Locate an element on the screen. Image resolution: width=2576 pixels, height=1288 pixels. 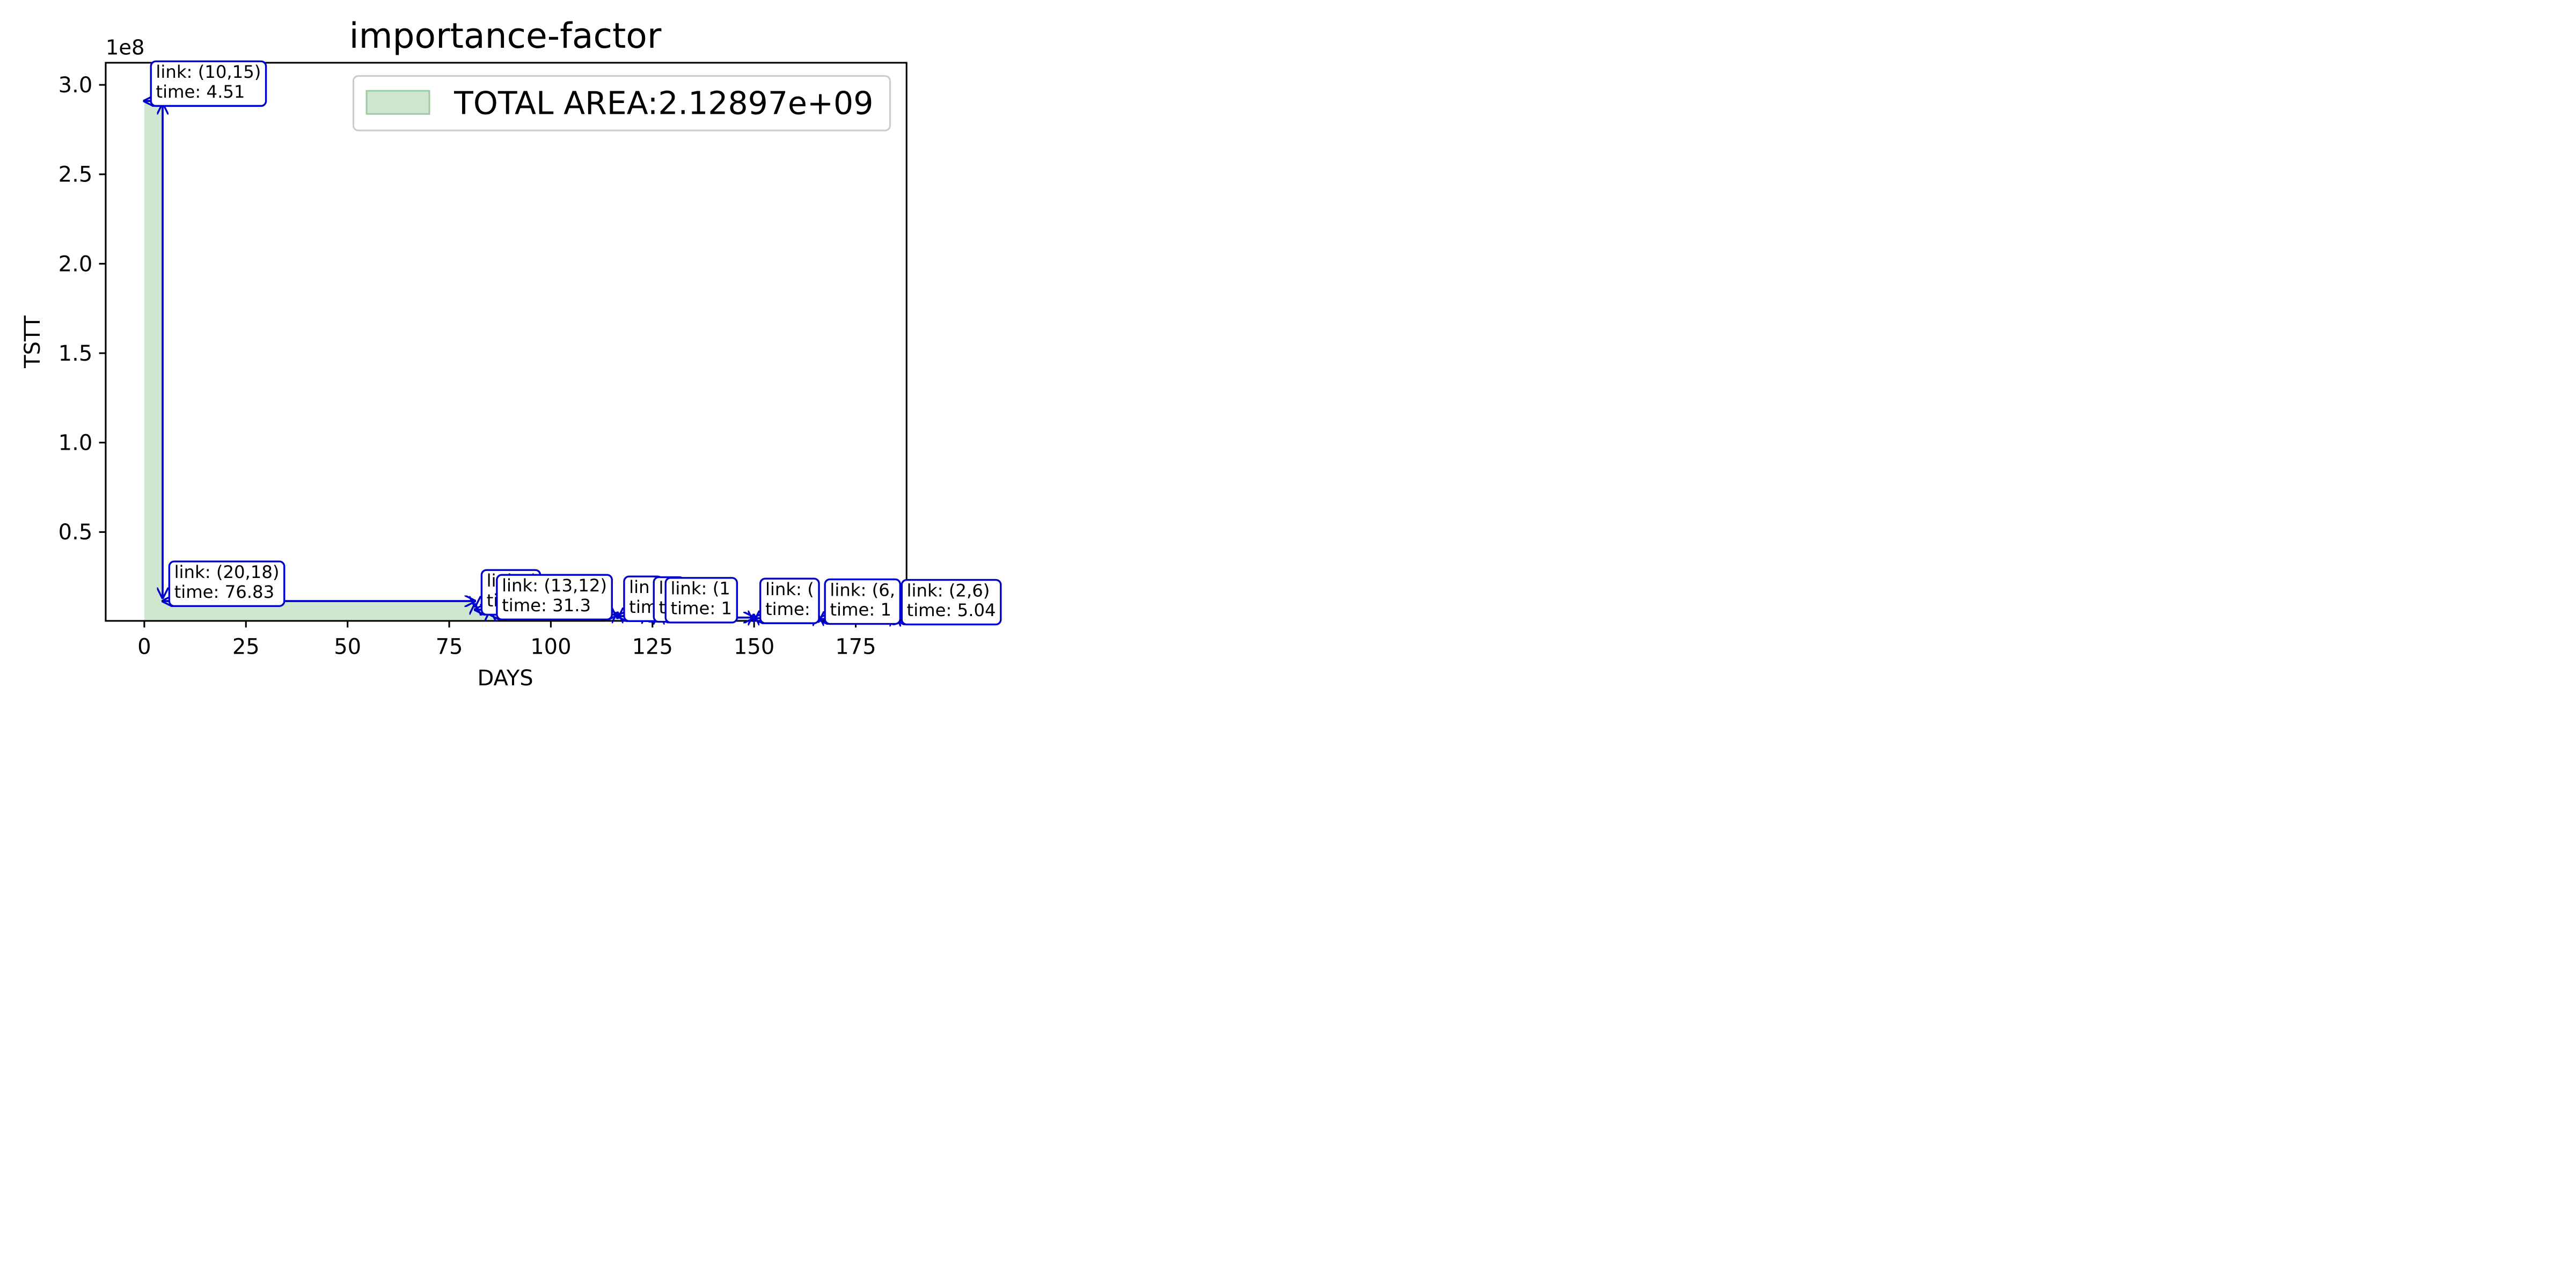
annotation-box: link: (20,18)time: 76.83 is located at coordinates (227, 583).